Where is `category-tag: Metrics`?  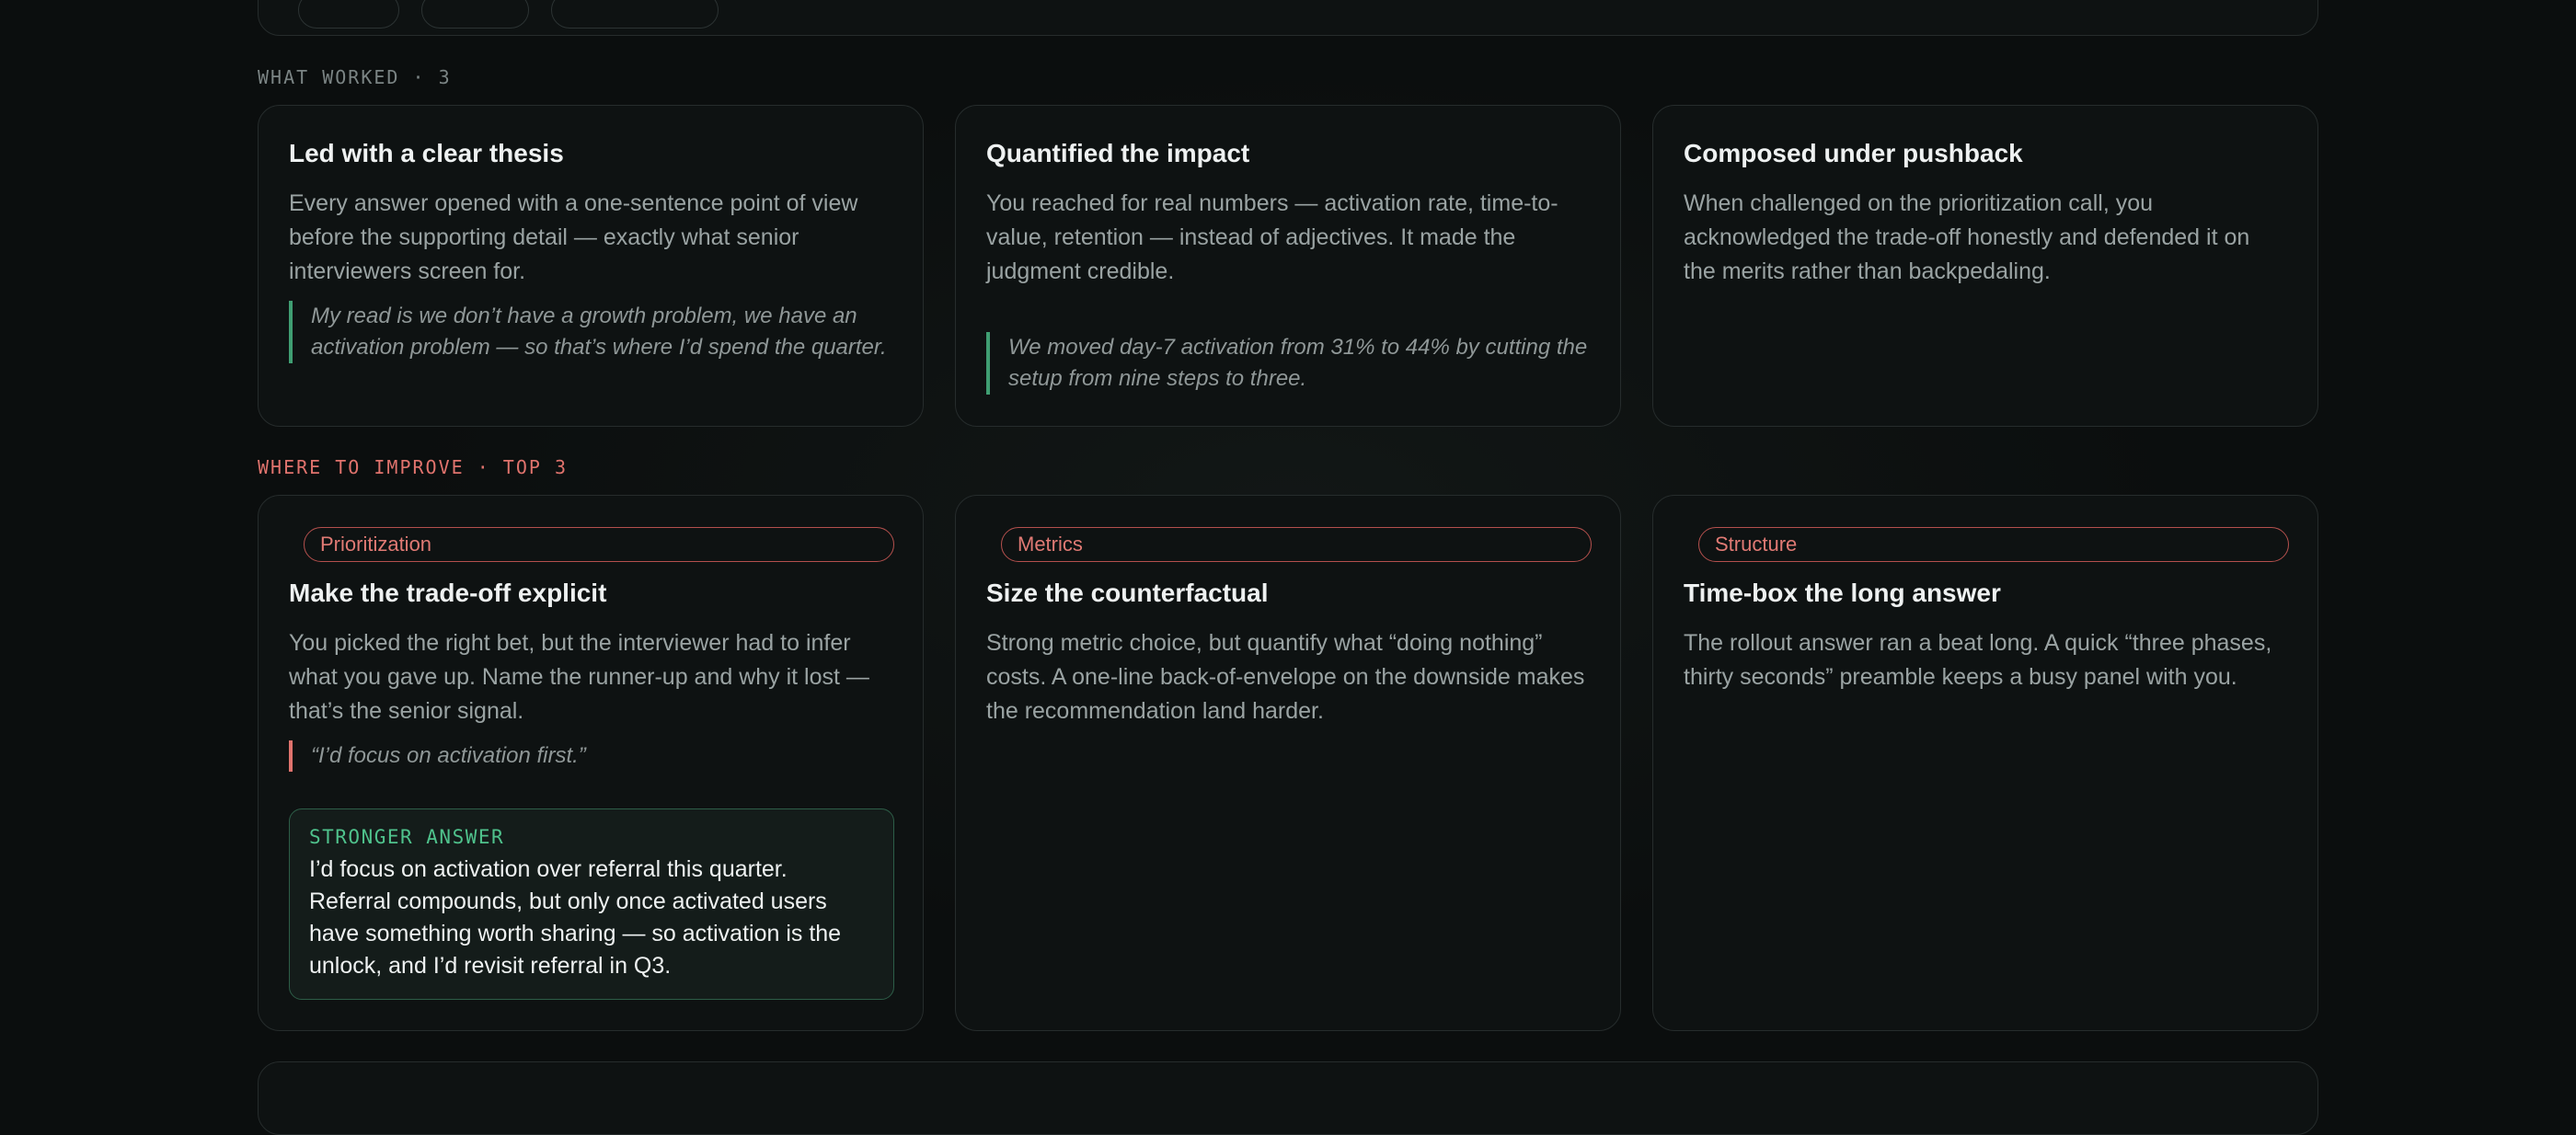
category-tag: Metrics is located at coordinates (1296, 544).